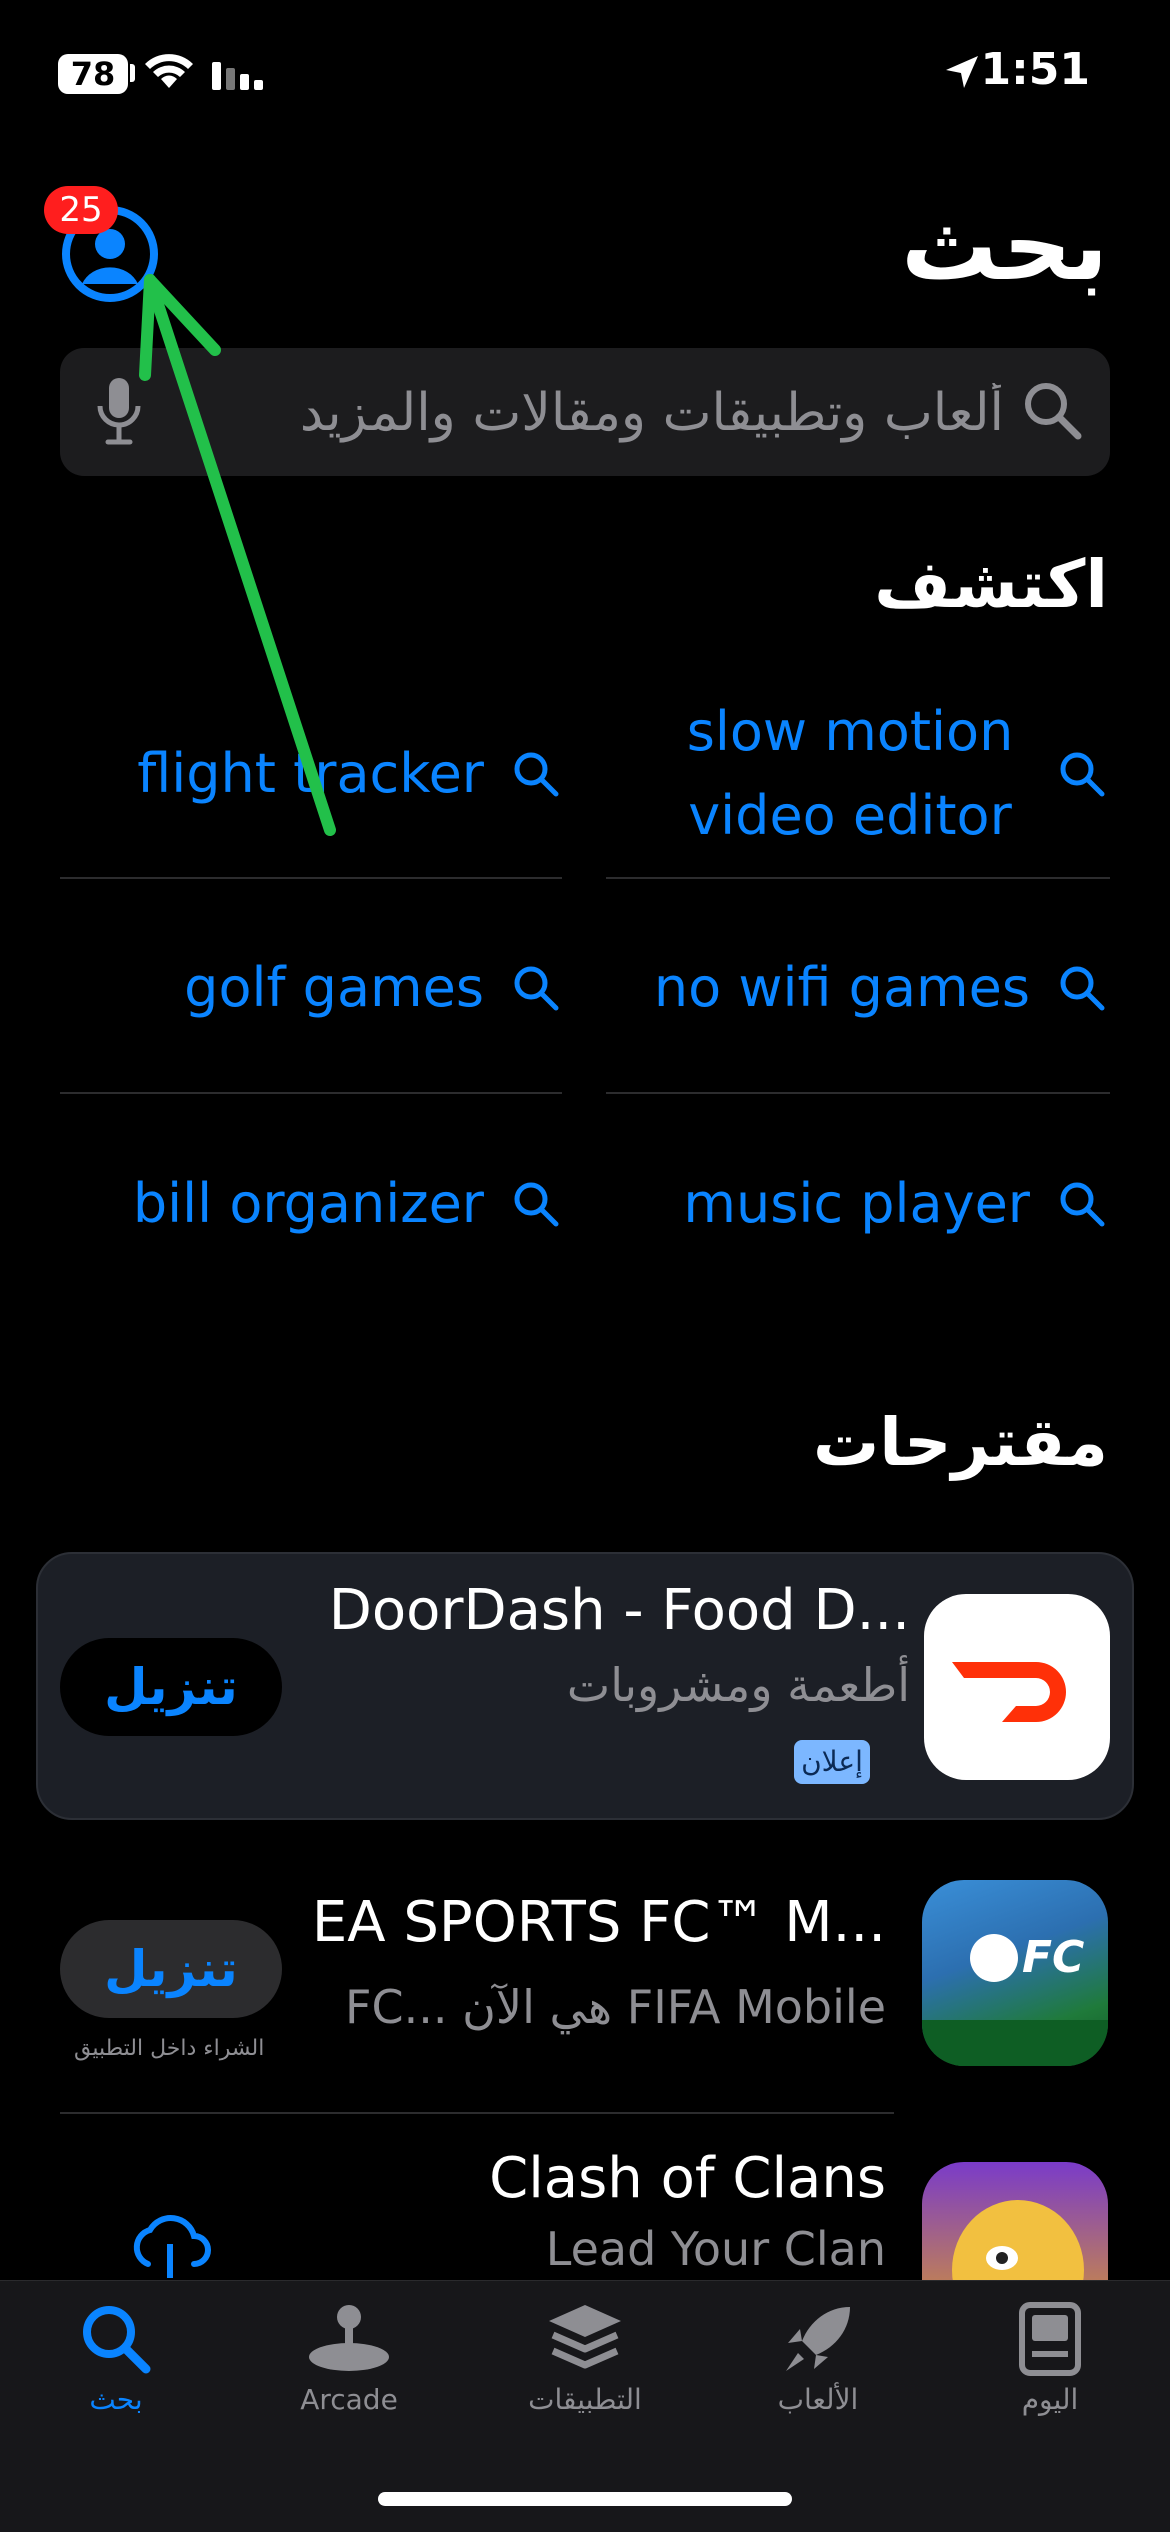 The height and width of the screenshot is (2532, 1170). Describe the element at coordinates (116, 2399) in the screenshot. I see `tab-label: بحث` at that location.